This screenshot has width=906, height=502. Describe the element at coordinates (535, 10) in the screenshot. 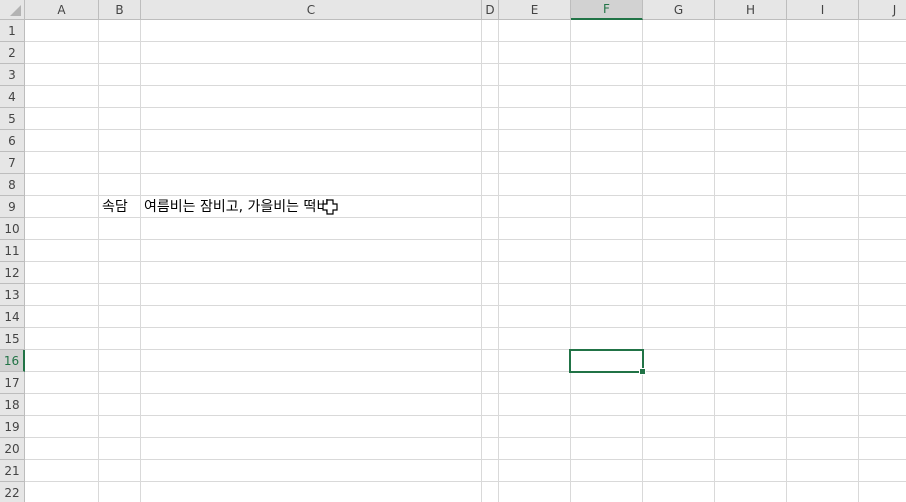

I see `column-header-e: E` at that location.